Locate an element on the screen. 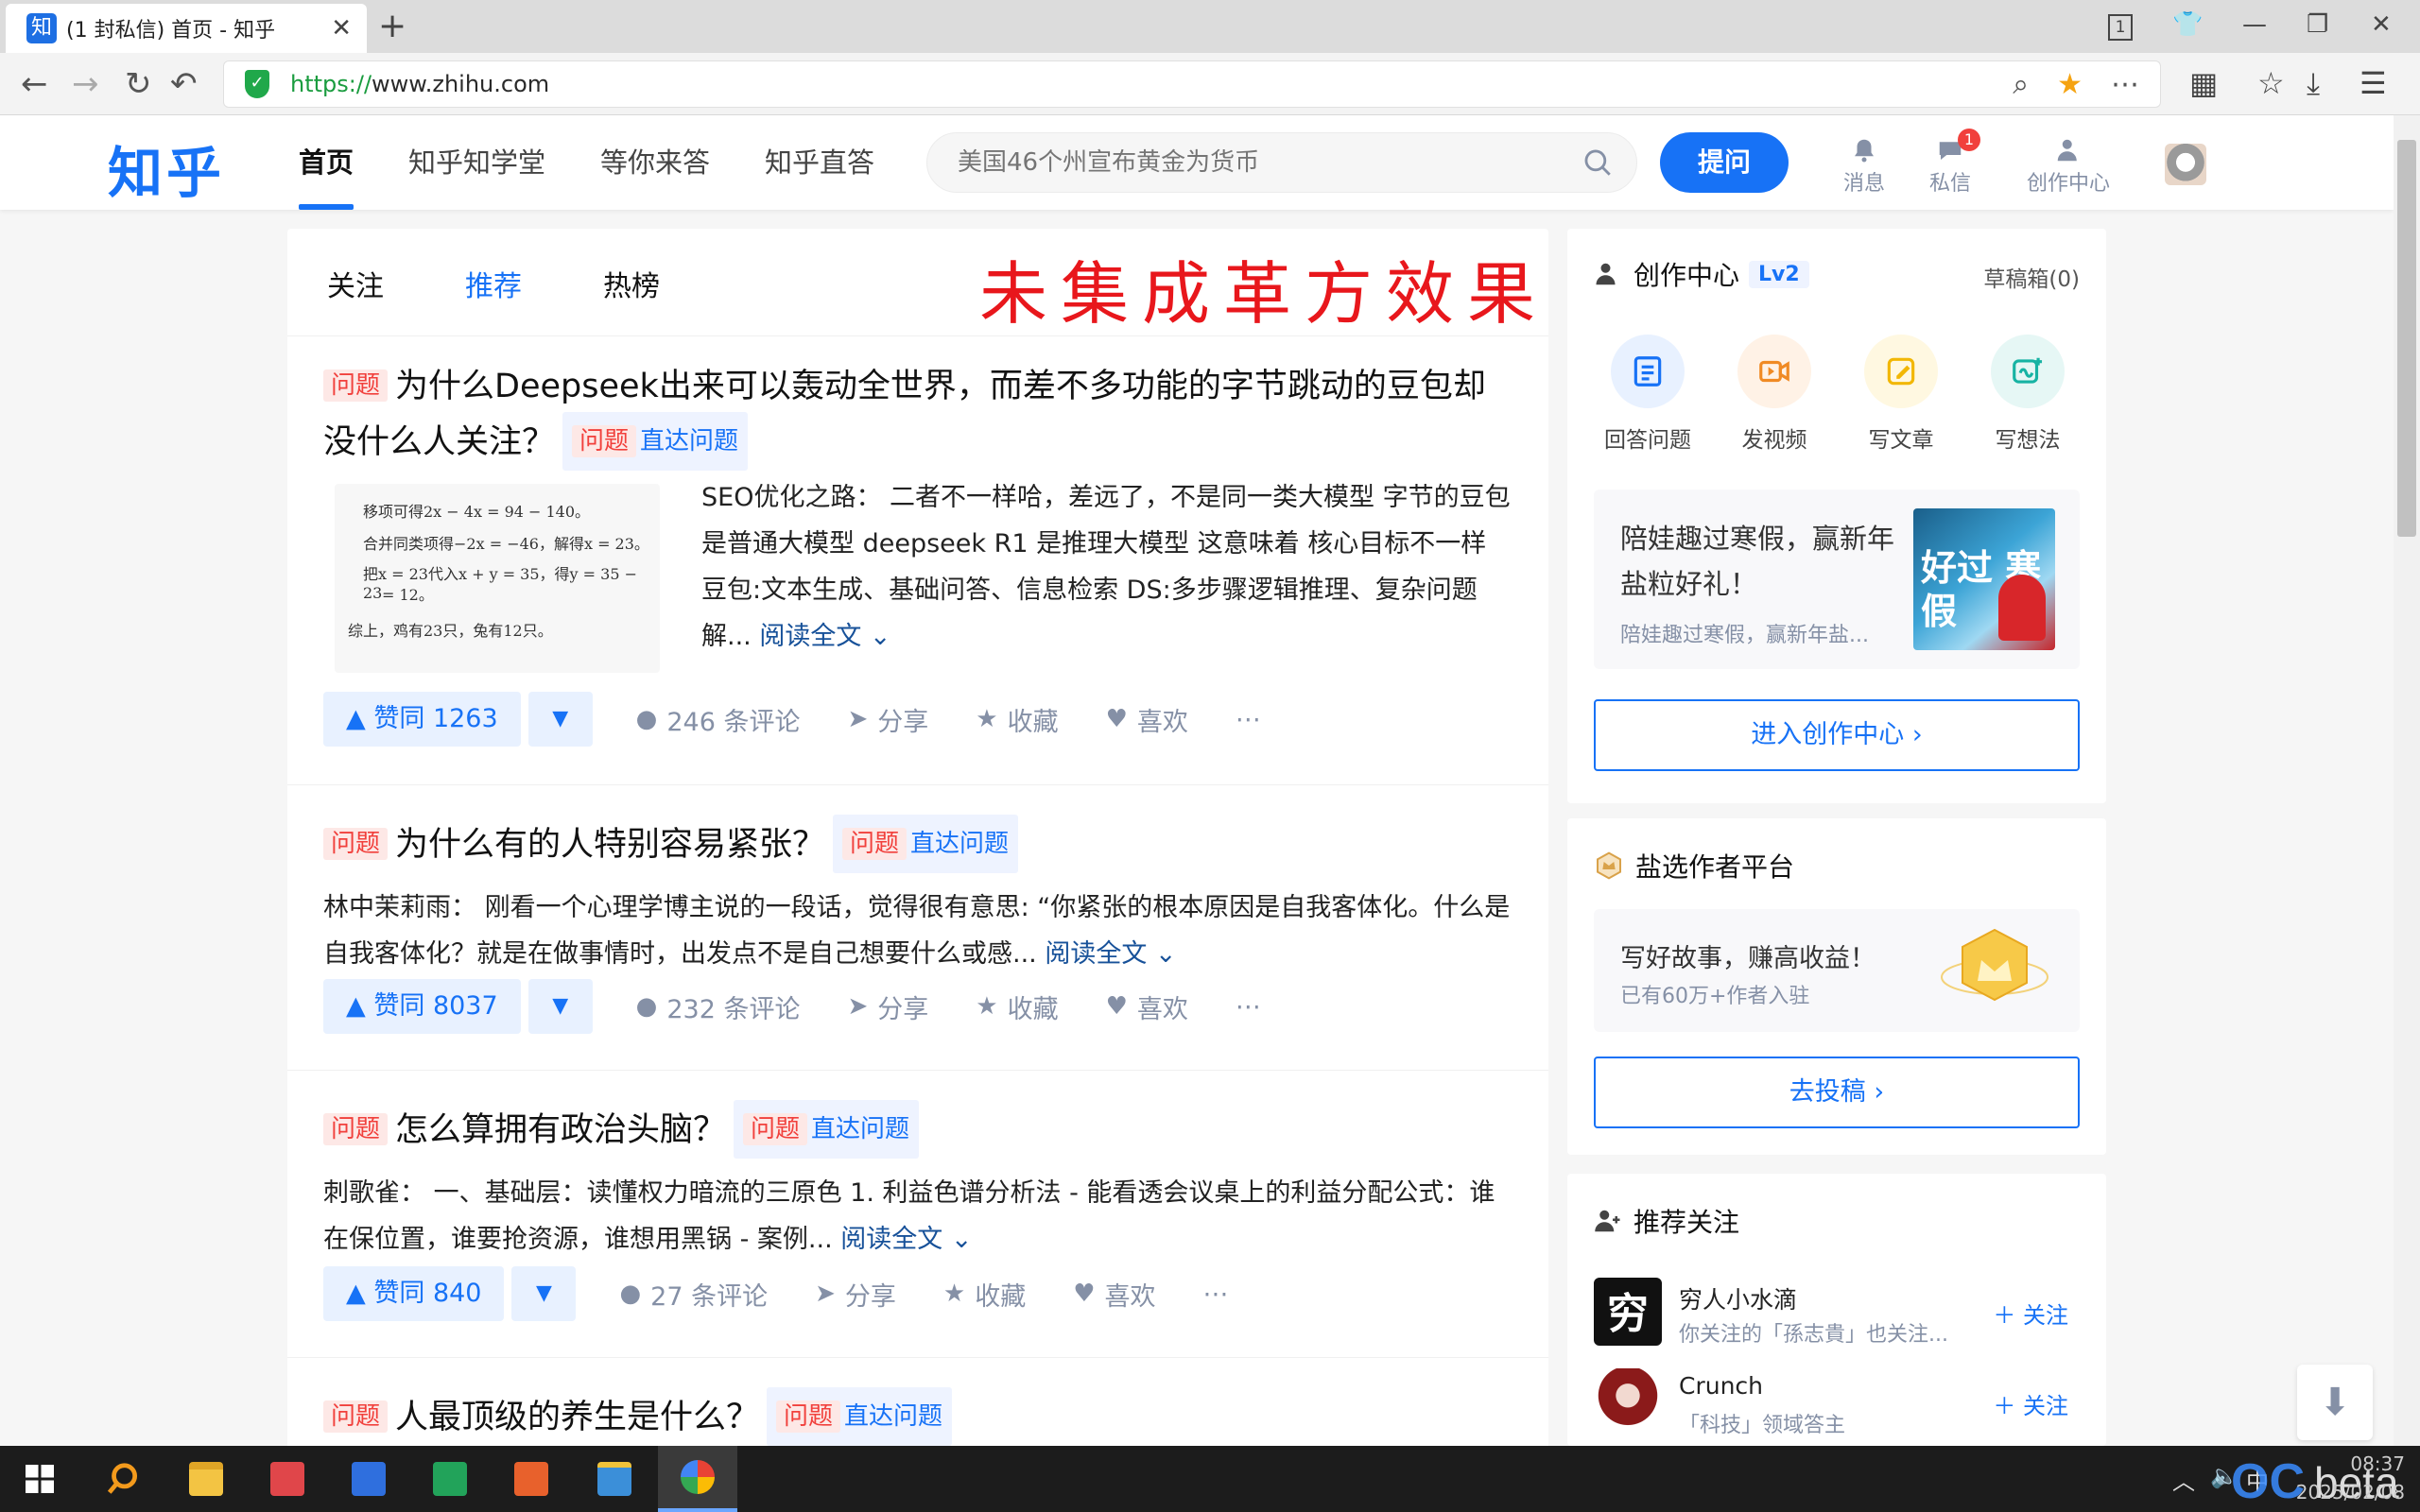 The width and height of the screenshot is (2420, 1512). nav-home: 首页 is located at coordinates (326, 162).